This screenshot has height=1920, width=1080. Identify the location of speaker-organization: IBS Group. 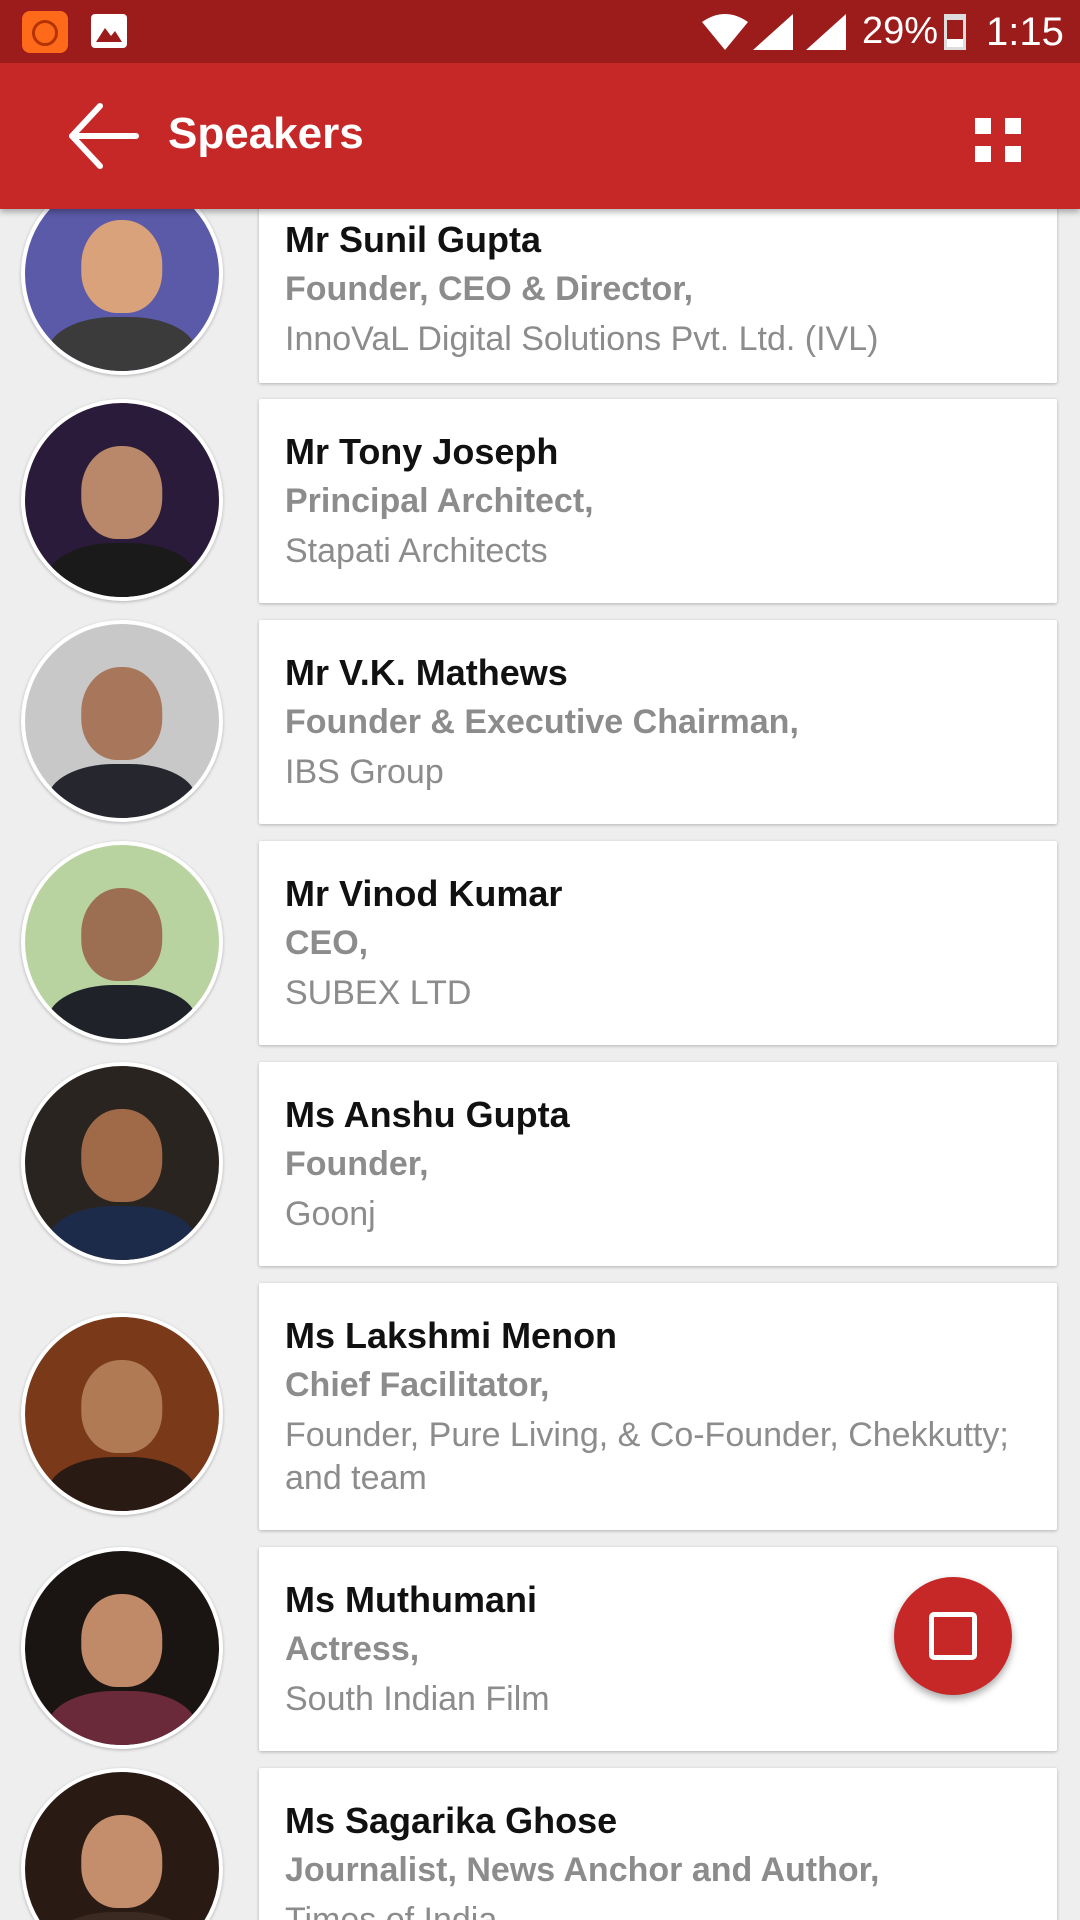
(364, 772).